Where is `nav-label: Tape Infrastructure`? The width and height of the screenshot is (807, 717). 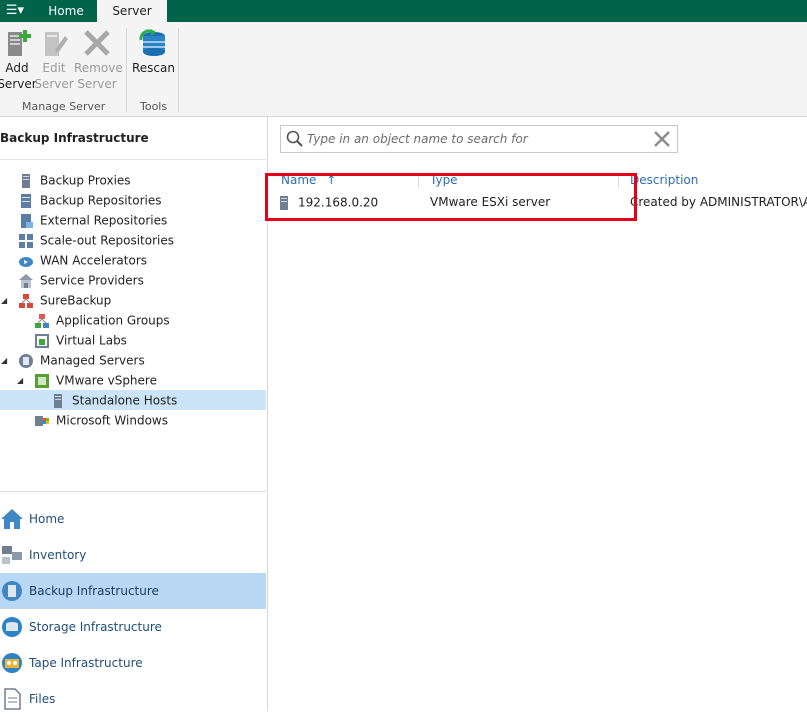 nav-label: Tape Infrastructure is located at coordinates (86, 663).